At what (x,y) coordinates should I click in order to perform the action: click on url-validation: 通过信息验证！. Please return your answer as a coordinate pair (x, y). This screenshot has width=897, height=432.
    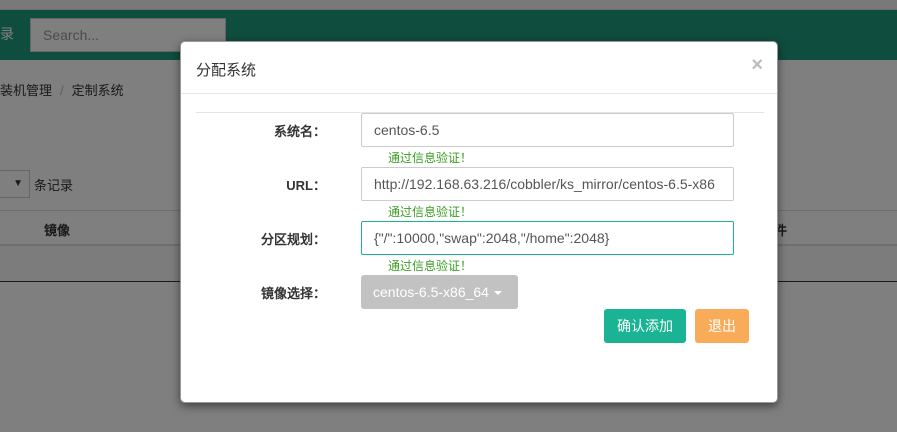
    Looking at the image, I should click on (430, 212).